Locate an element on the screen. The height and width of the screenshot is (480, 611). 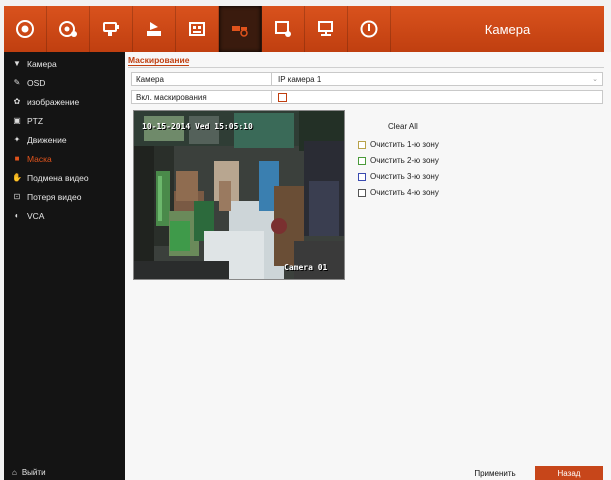
camera-preview: 10-15-2014 Ved 15:05:10 Camera 01 is located at coordinates (239, 195).